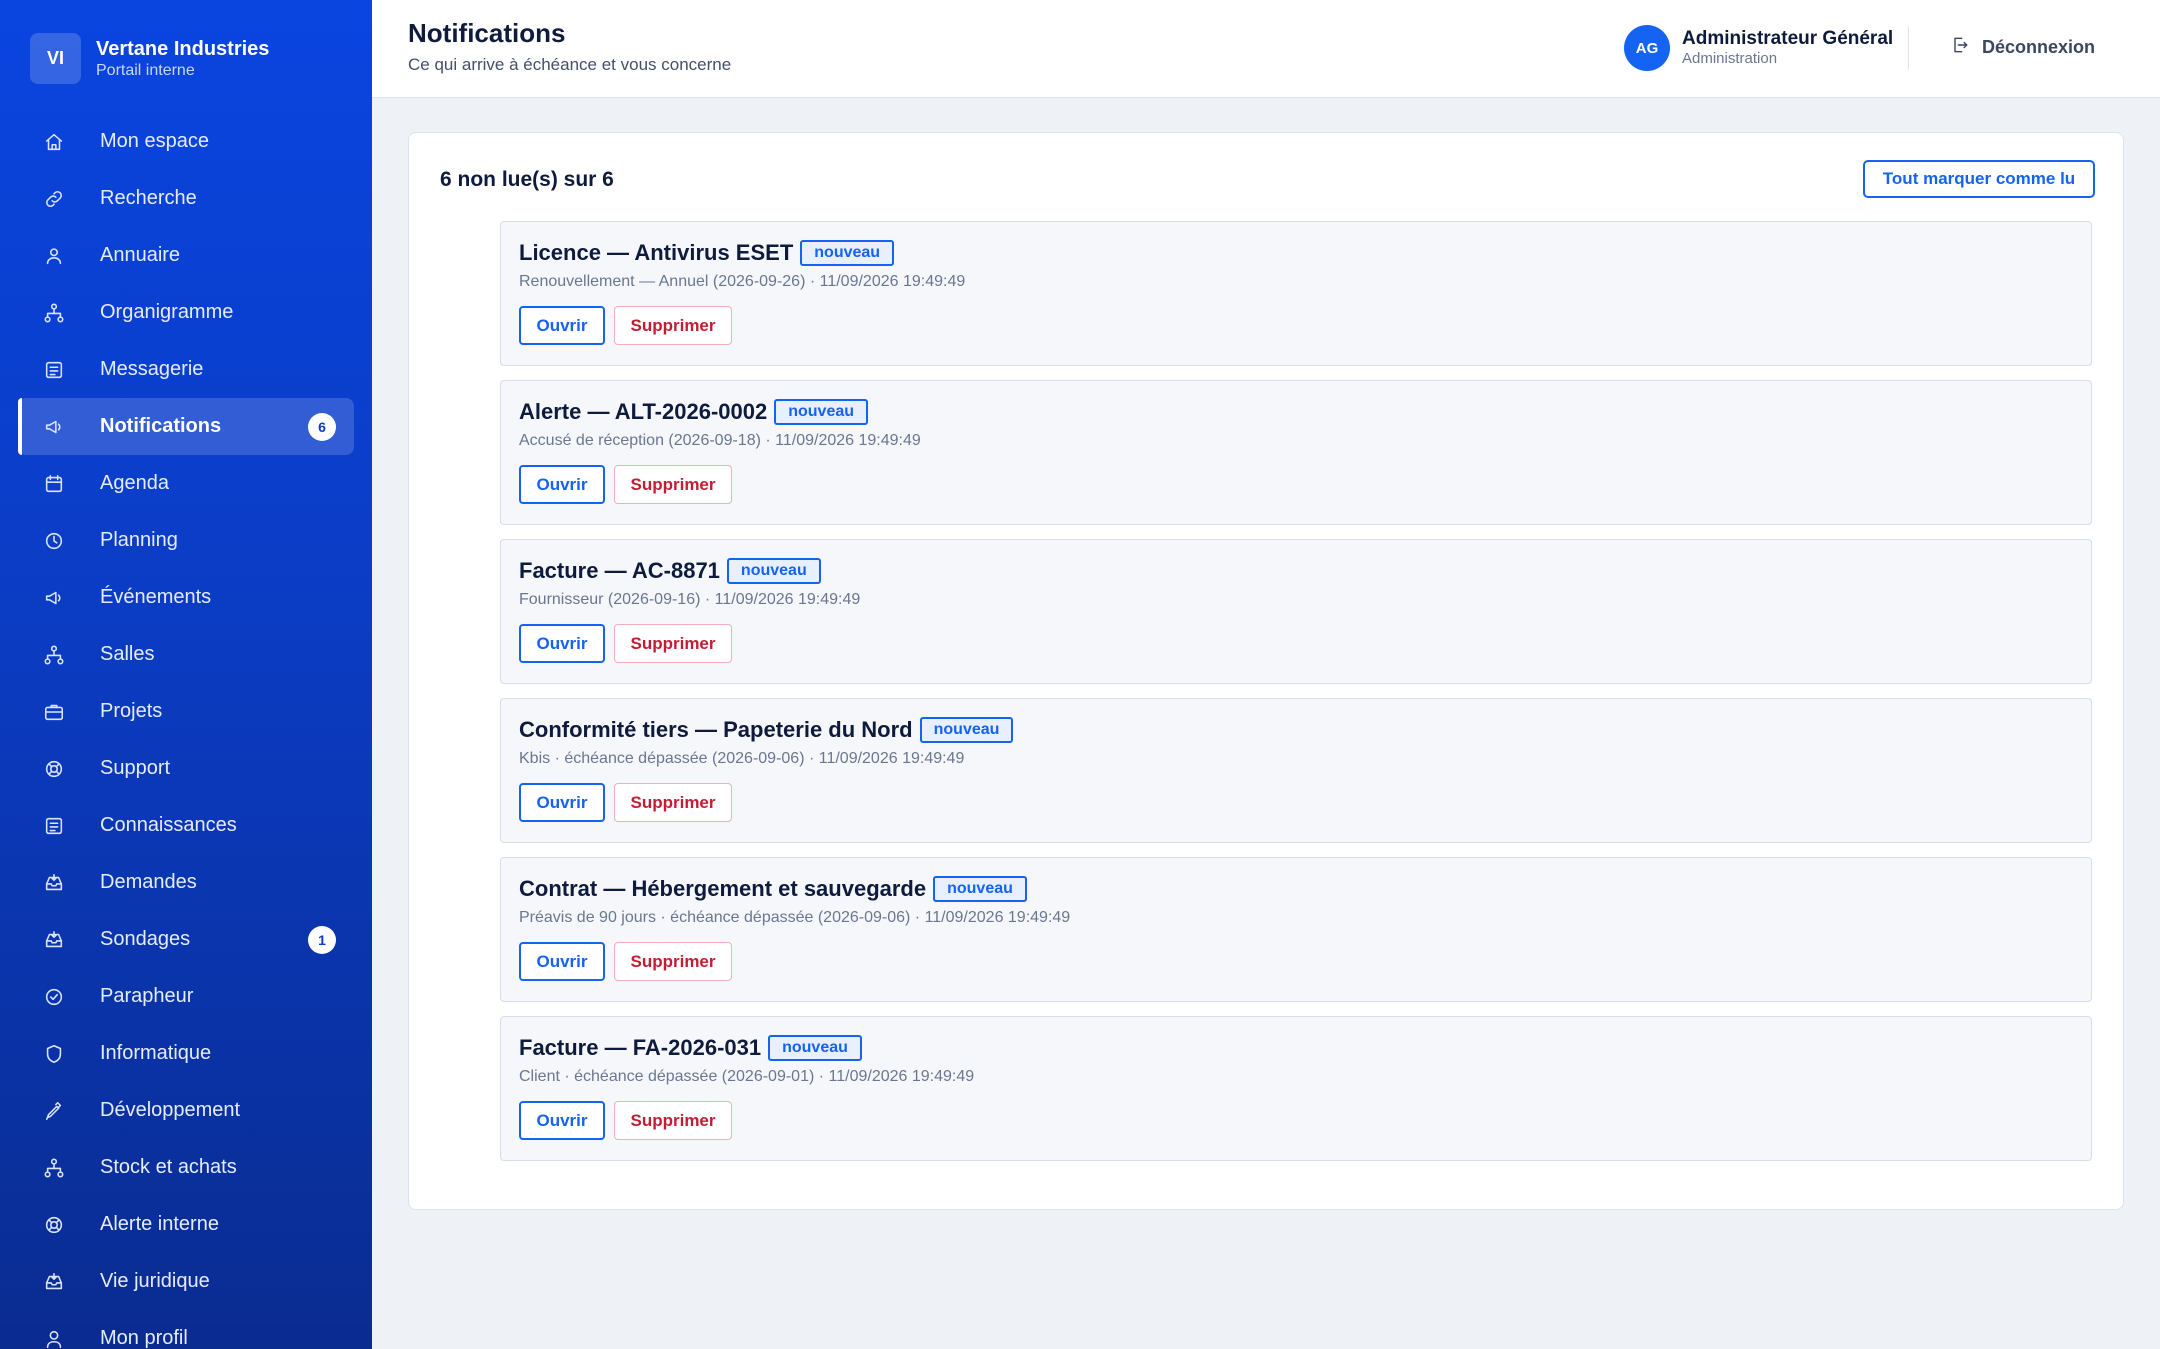  Describe the element at coordinates (54, 541) in the screenshot. I see `clock-icon` at that location.